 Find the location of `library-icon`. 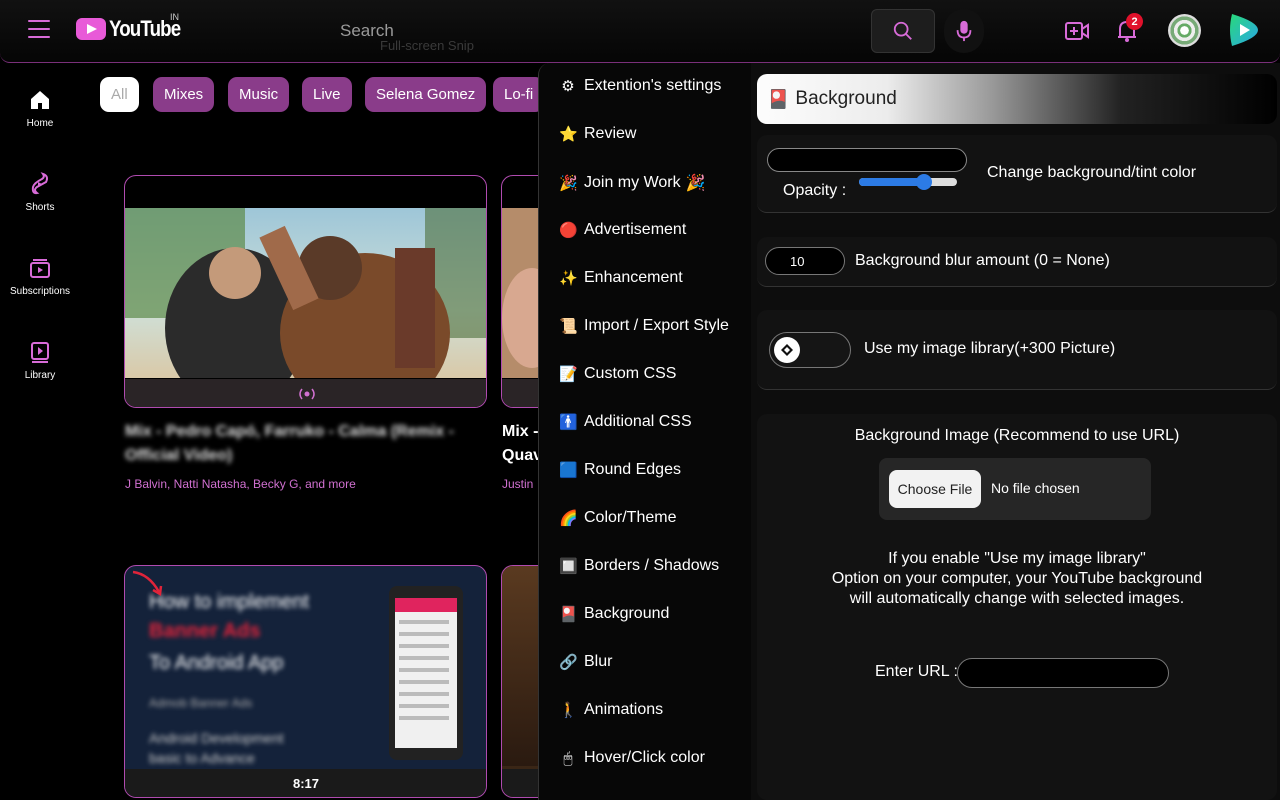

library-icon is located at coordinates (40, 352).